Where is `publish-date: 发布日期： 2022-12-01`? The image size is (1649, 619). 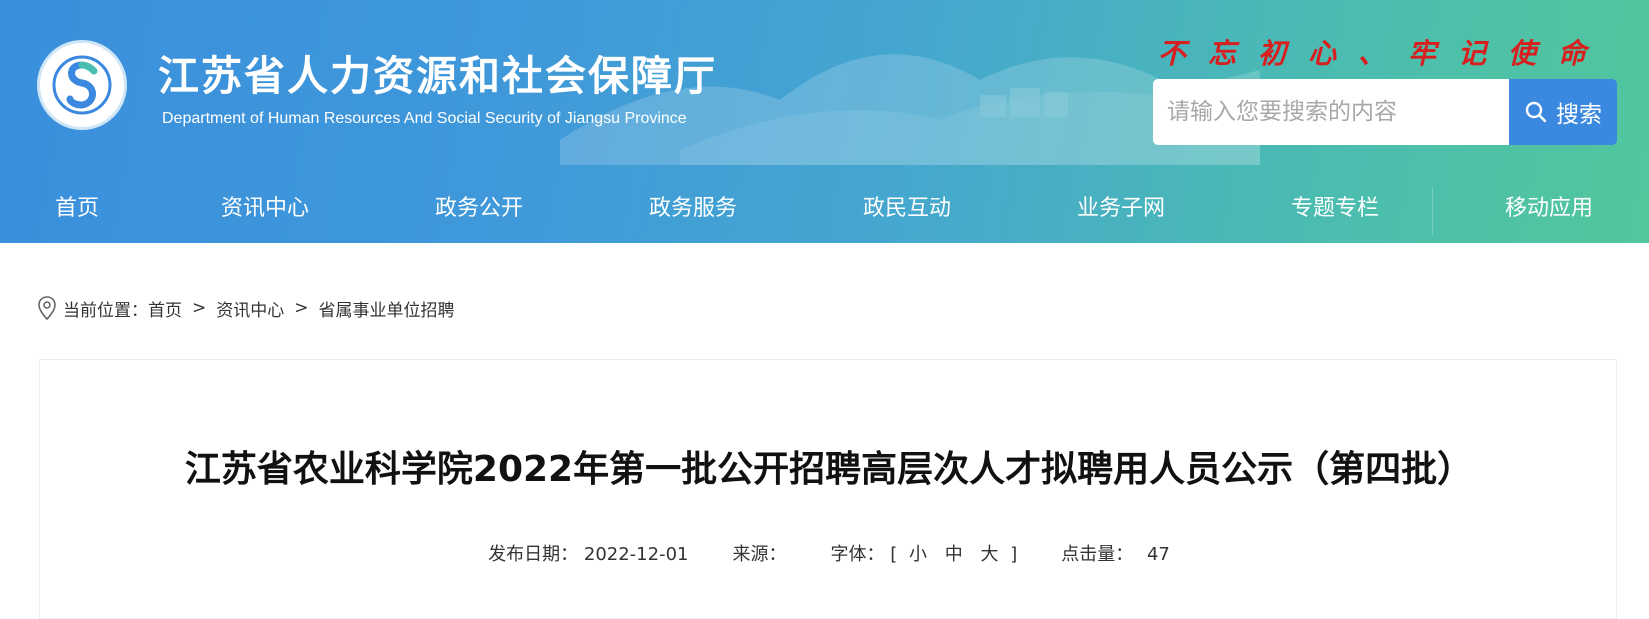 publish-date: 发布日期： 2022-12-01 is located at coordinates (588, 553).